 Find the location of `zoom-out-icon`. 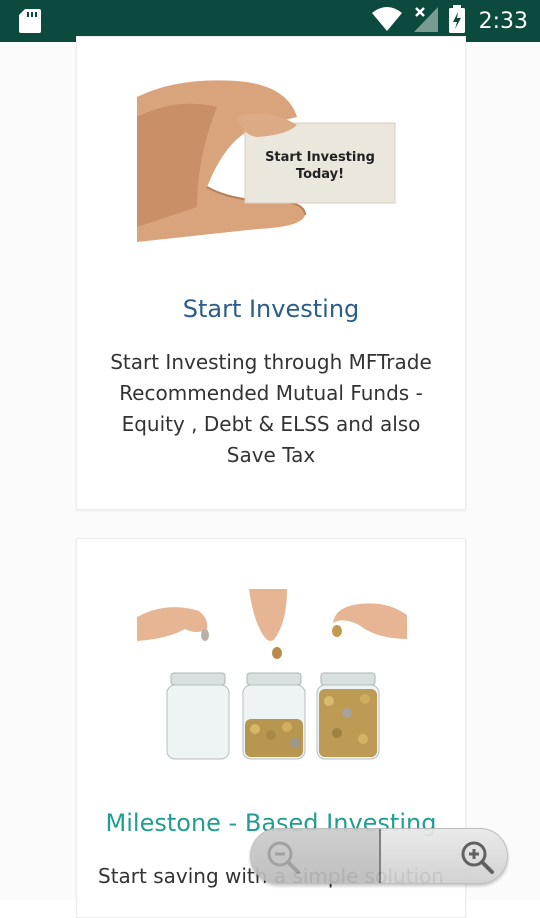

zoom-out-icon is located at coordinates (283, 857).